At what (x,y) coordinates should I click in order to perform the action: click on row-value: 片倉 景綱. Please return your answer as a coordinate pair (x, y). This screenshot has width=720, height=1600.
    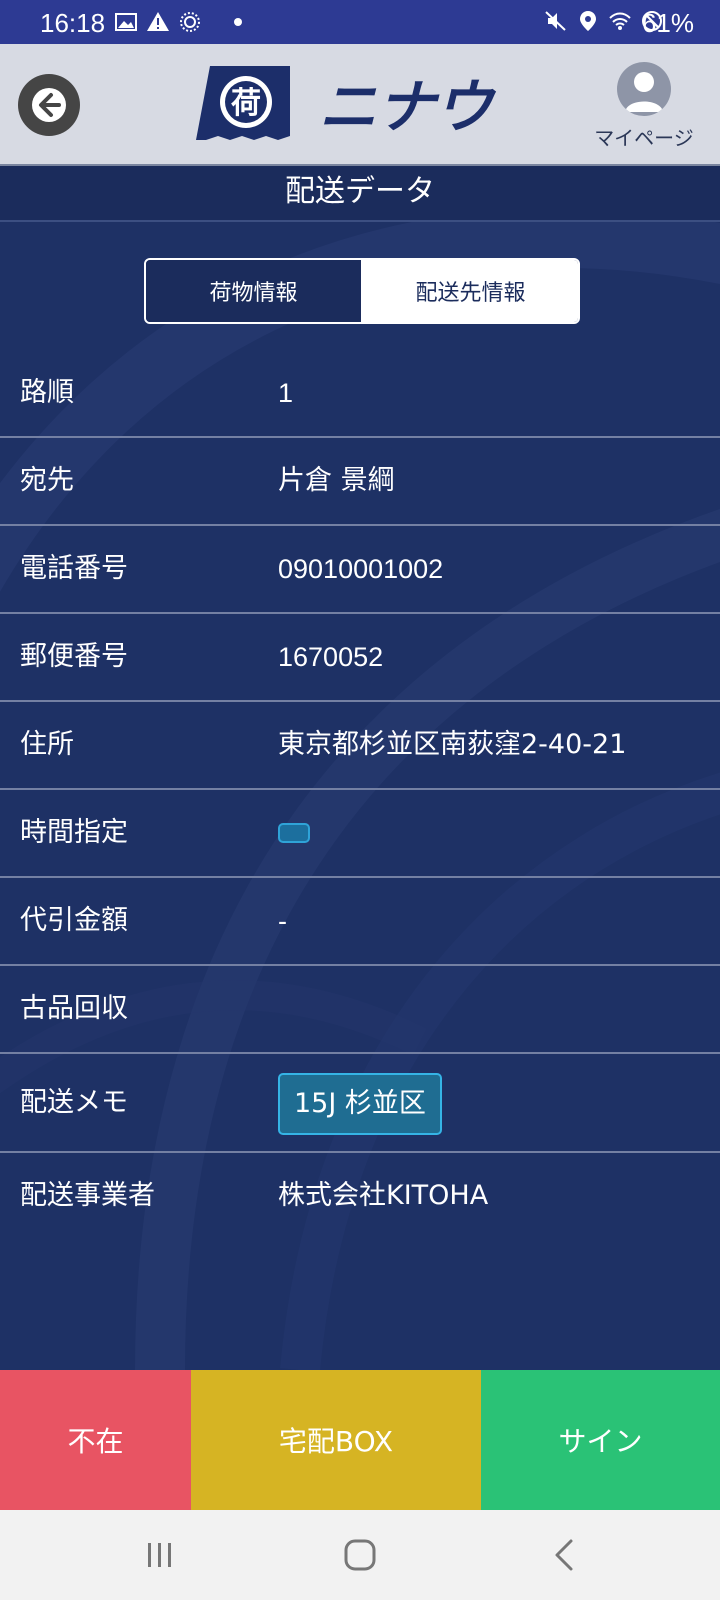
    Looking at the image, I should click on (336, 480).